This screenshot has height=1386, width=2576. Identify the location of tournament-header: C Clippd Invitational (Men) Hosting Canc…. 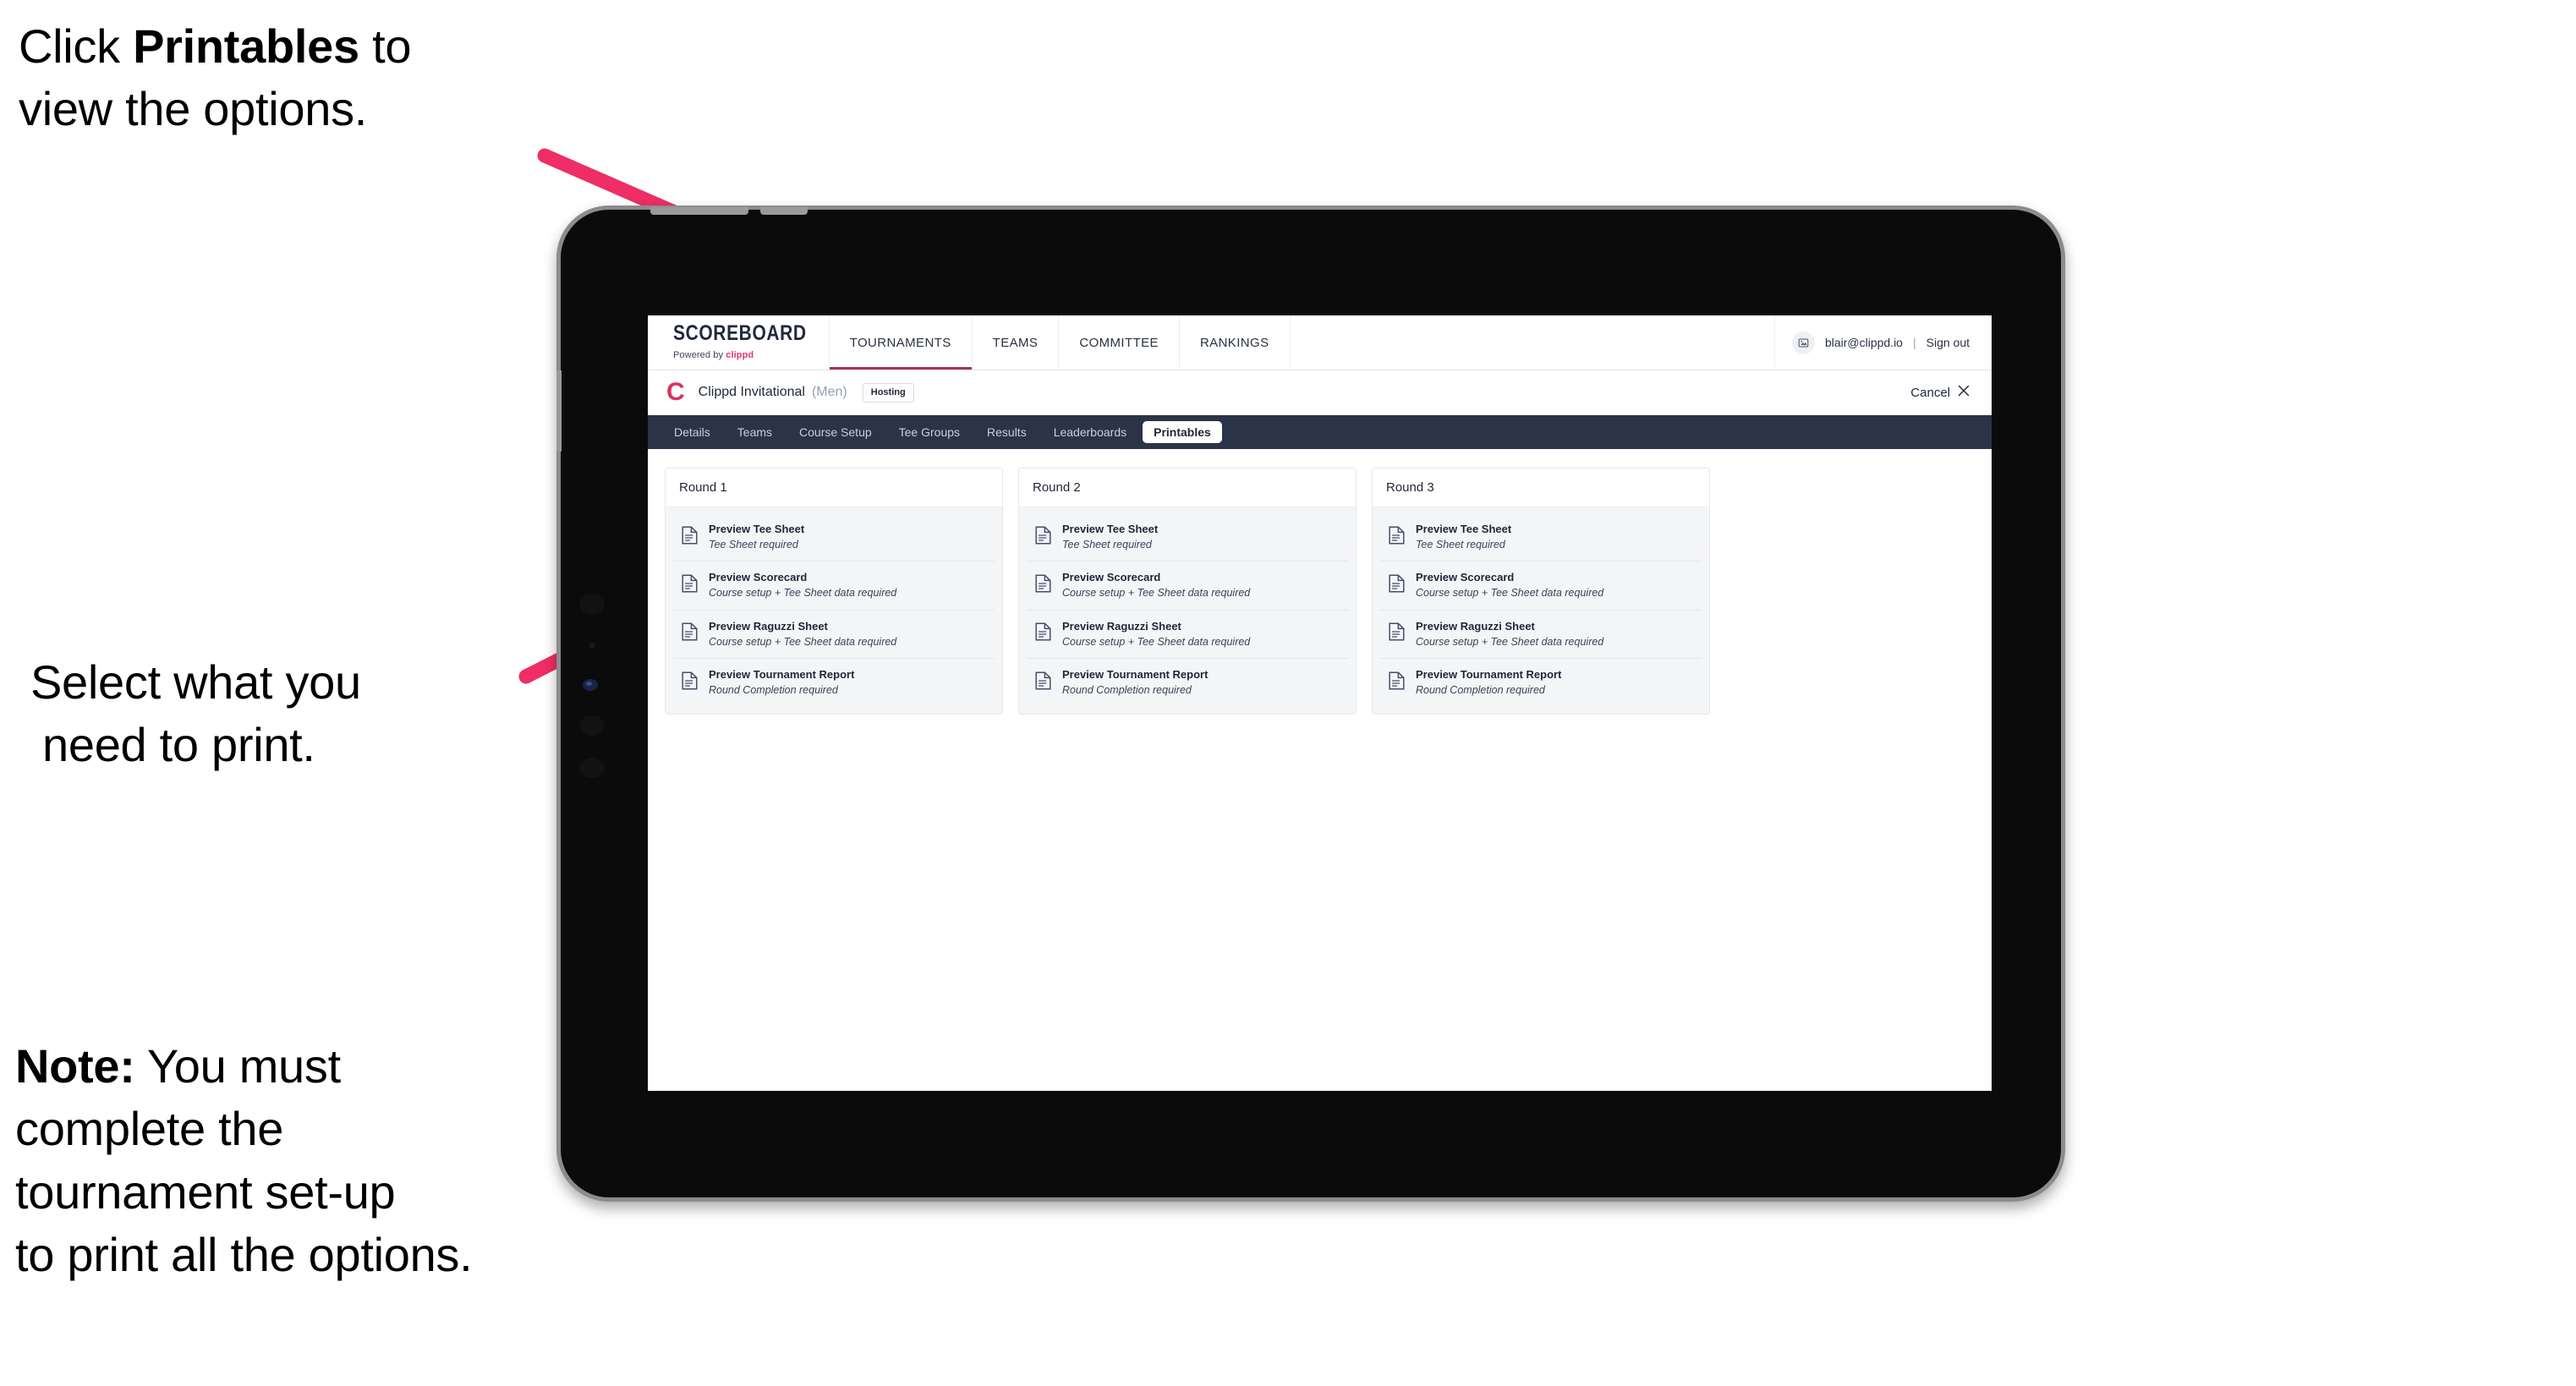
(1320, 392).